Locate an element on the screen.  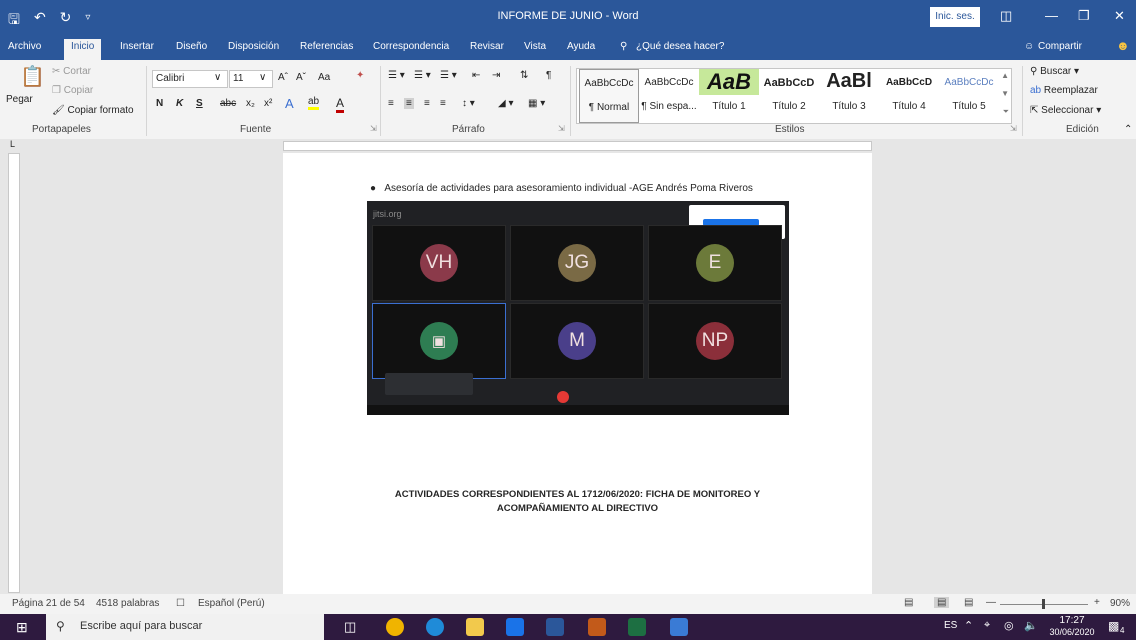
globe-icon: ◎ is located at coordinates (1009, 625).